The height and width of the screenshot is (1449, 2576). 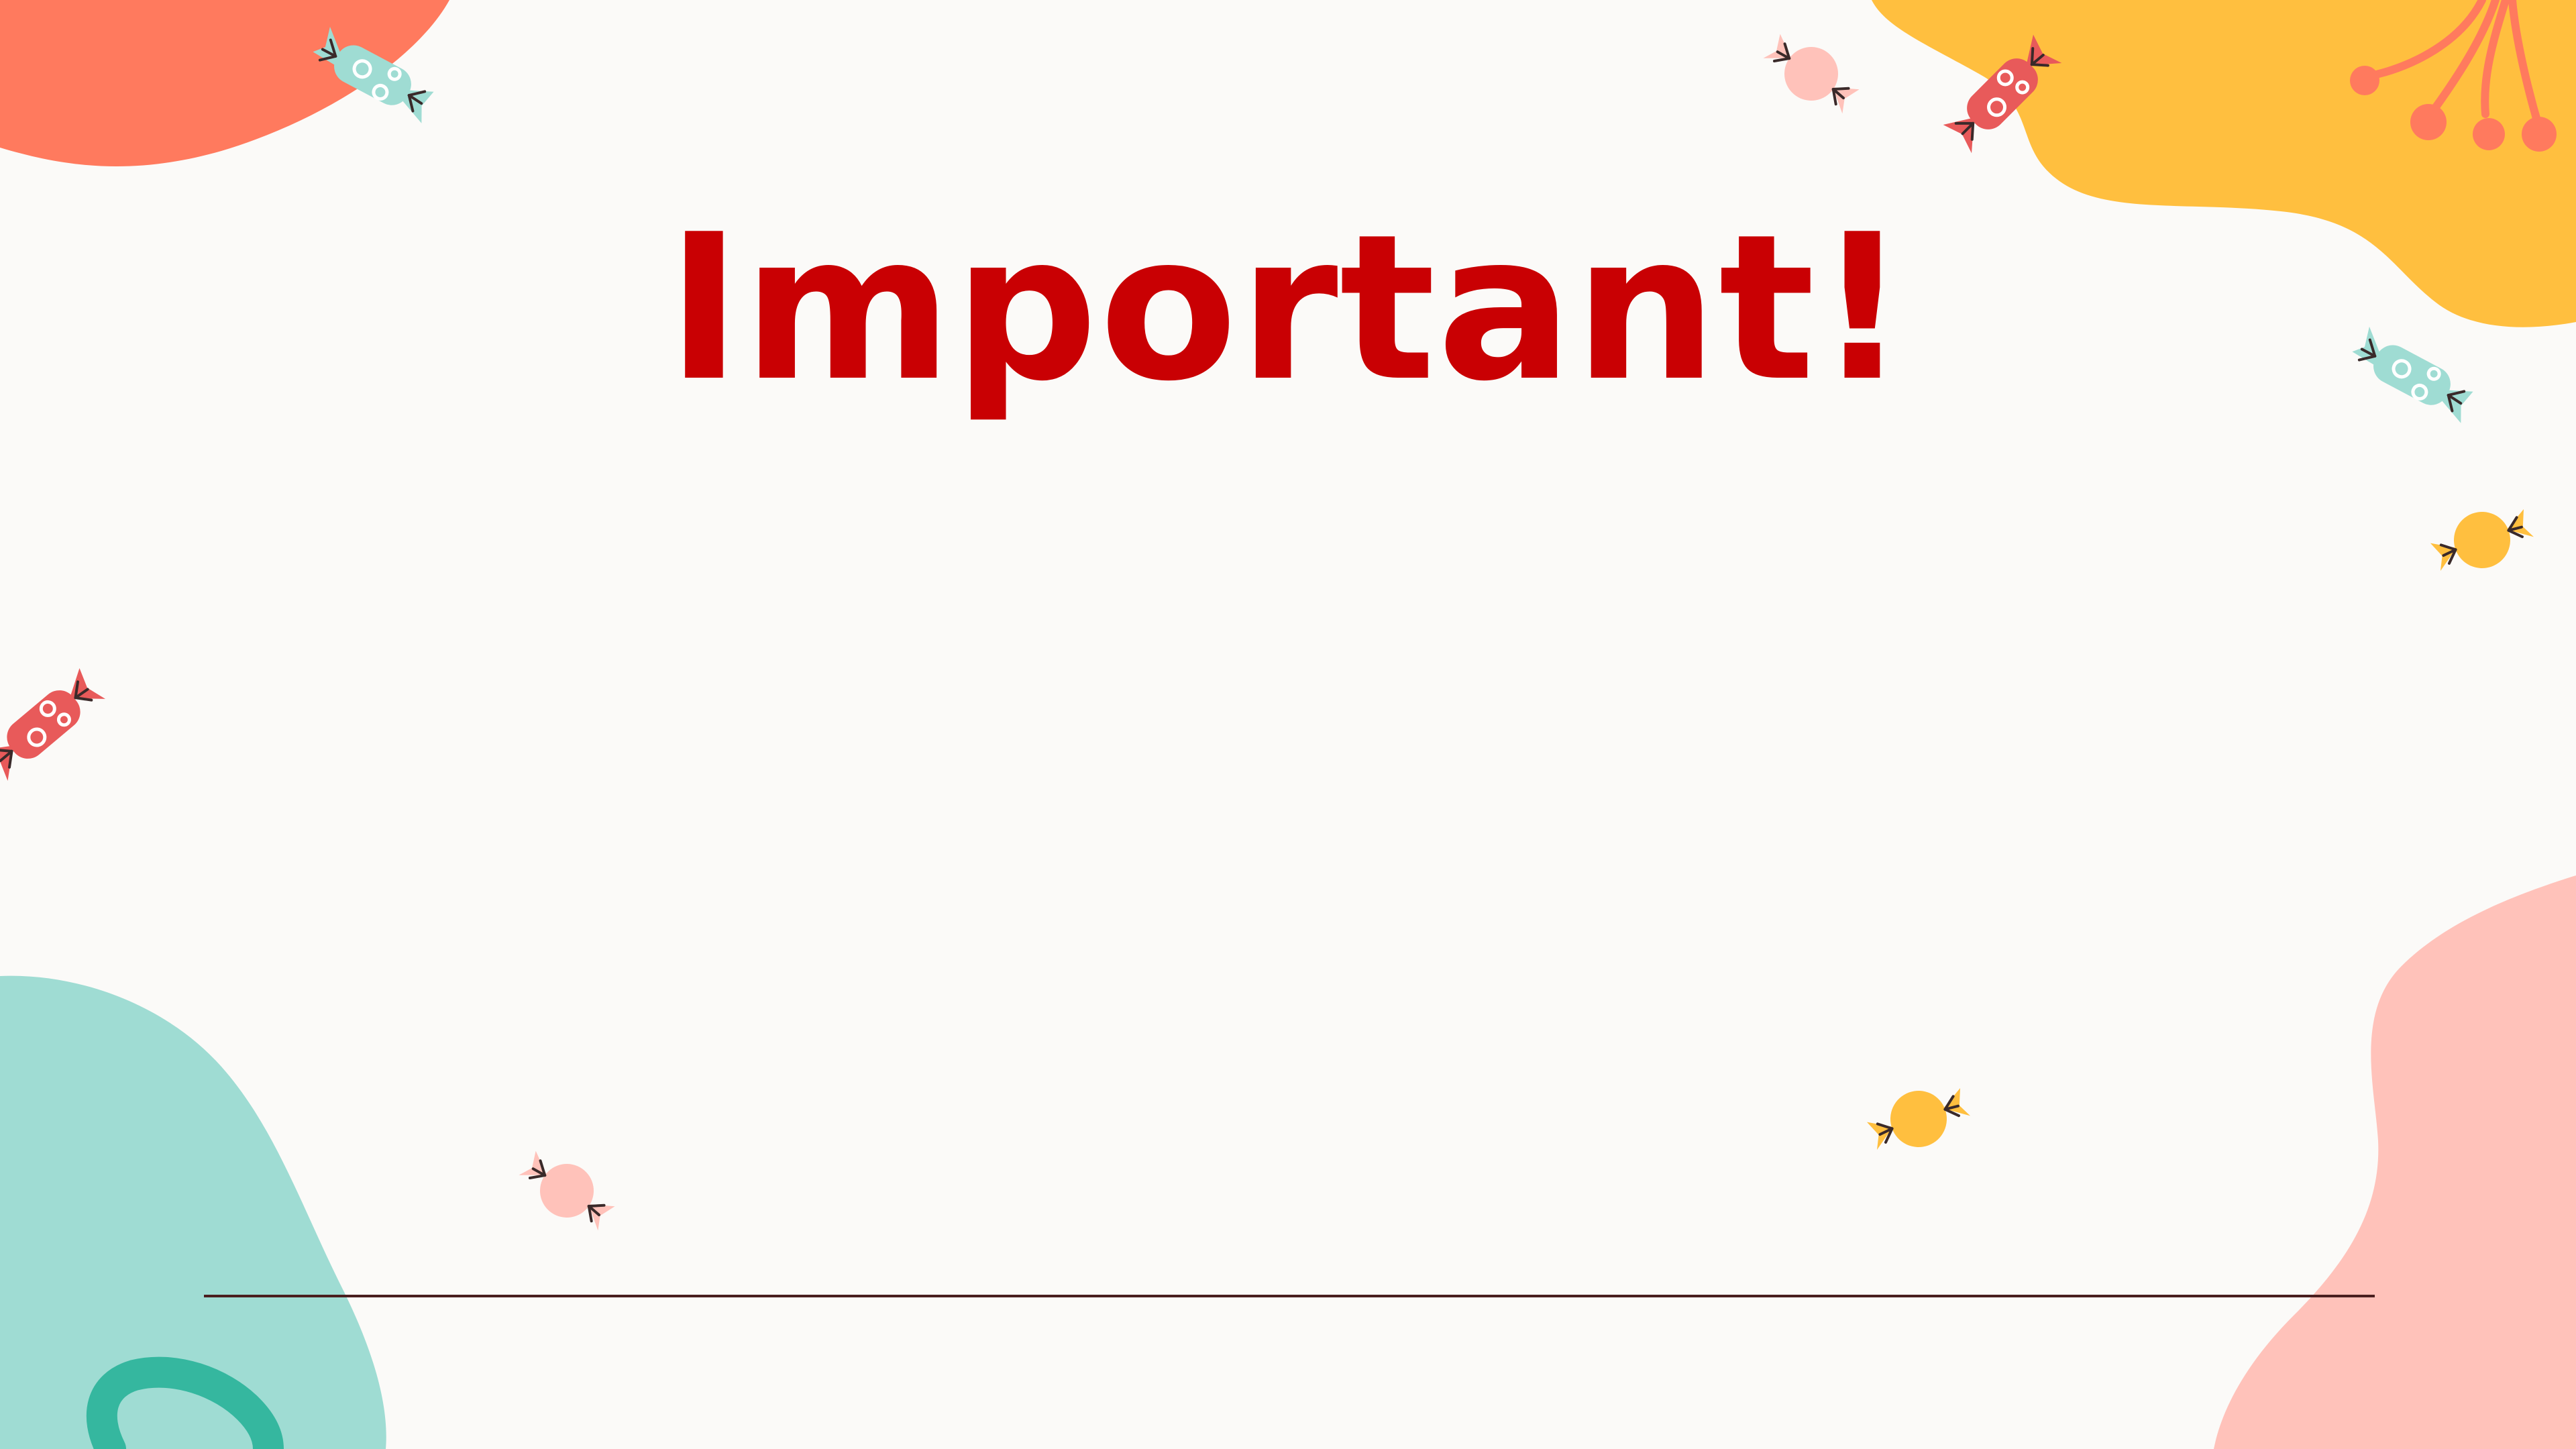 I want to click on candy-red-icon, so click(x=53, y=724).